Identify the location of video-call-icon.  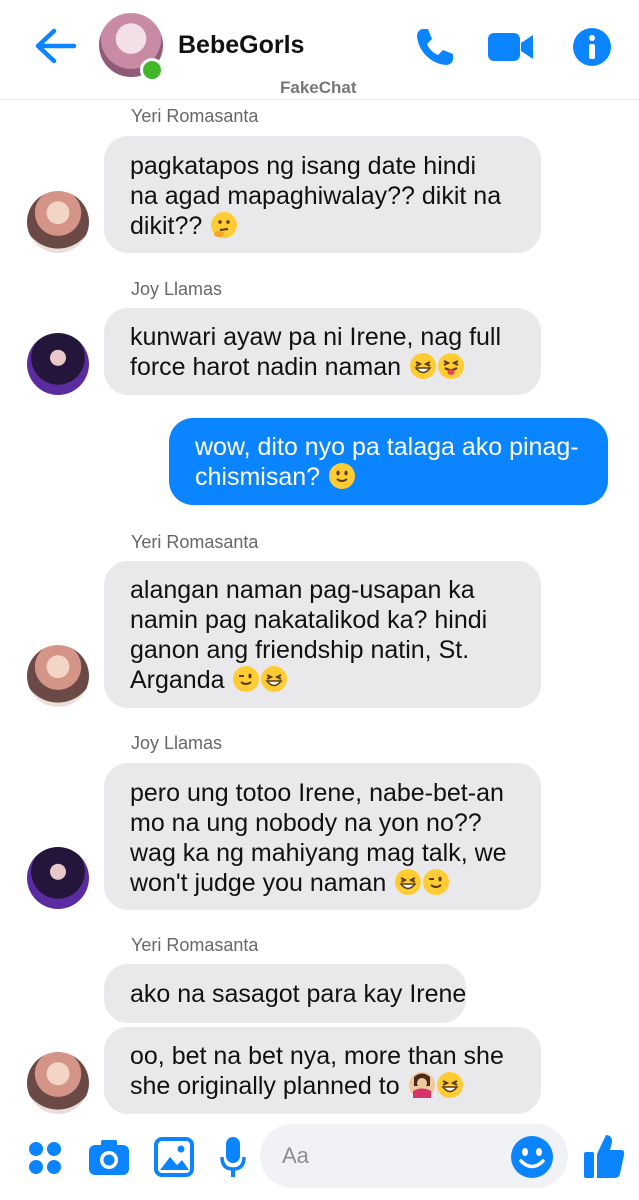
(511, 47).